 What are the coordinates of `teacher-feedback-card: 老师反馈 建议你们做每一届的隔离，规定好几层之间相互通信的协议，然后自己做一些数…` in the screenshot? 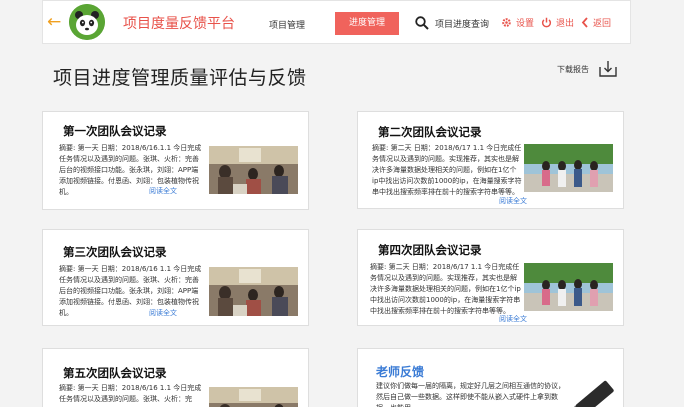 It's located at (490, 377).